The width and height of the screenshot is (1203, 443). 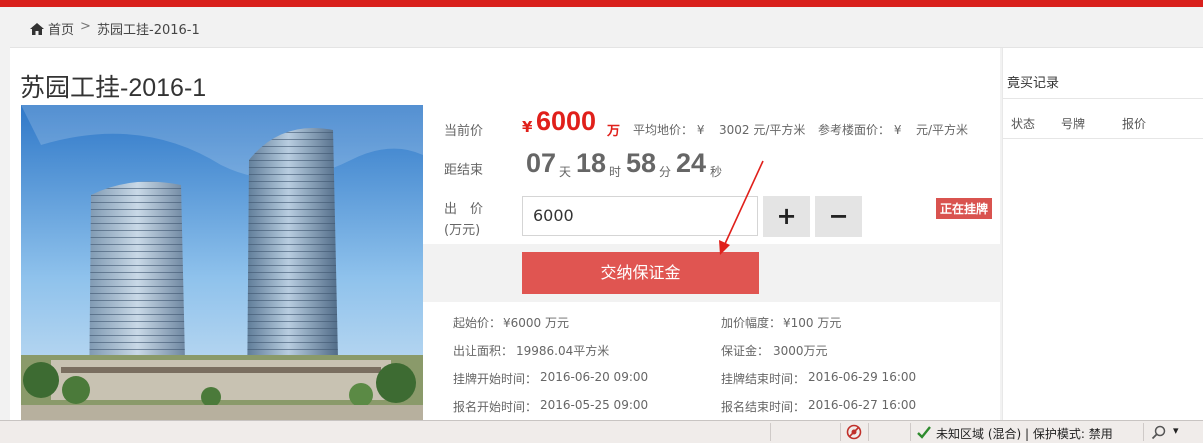 I want to click on breadcrumb-home-link: 首页, so click(x=61, y=28).